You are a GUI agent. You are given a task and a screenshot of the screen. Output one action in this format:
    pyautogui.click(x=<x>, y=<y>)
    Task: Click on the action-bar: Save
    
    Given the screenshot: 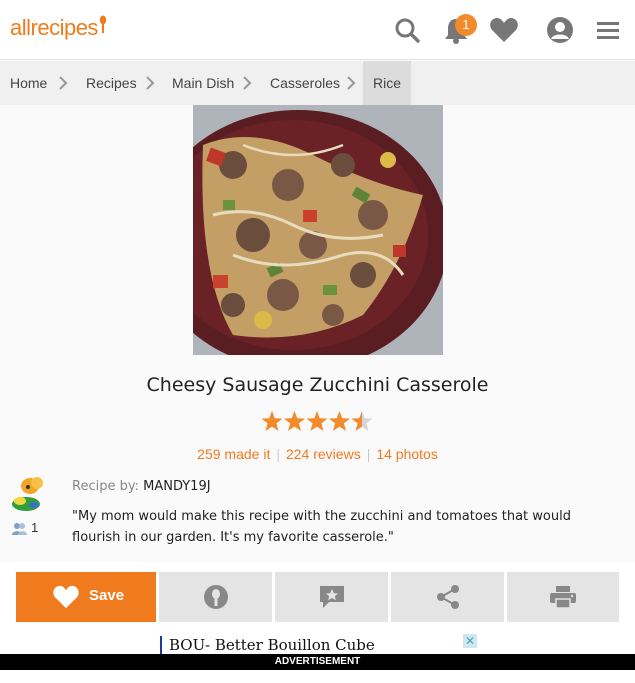 What is the action you would take?
    pyautogui.click(x=317, y=598)
    